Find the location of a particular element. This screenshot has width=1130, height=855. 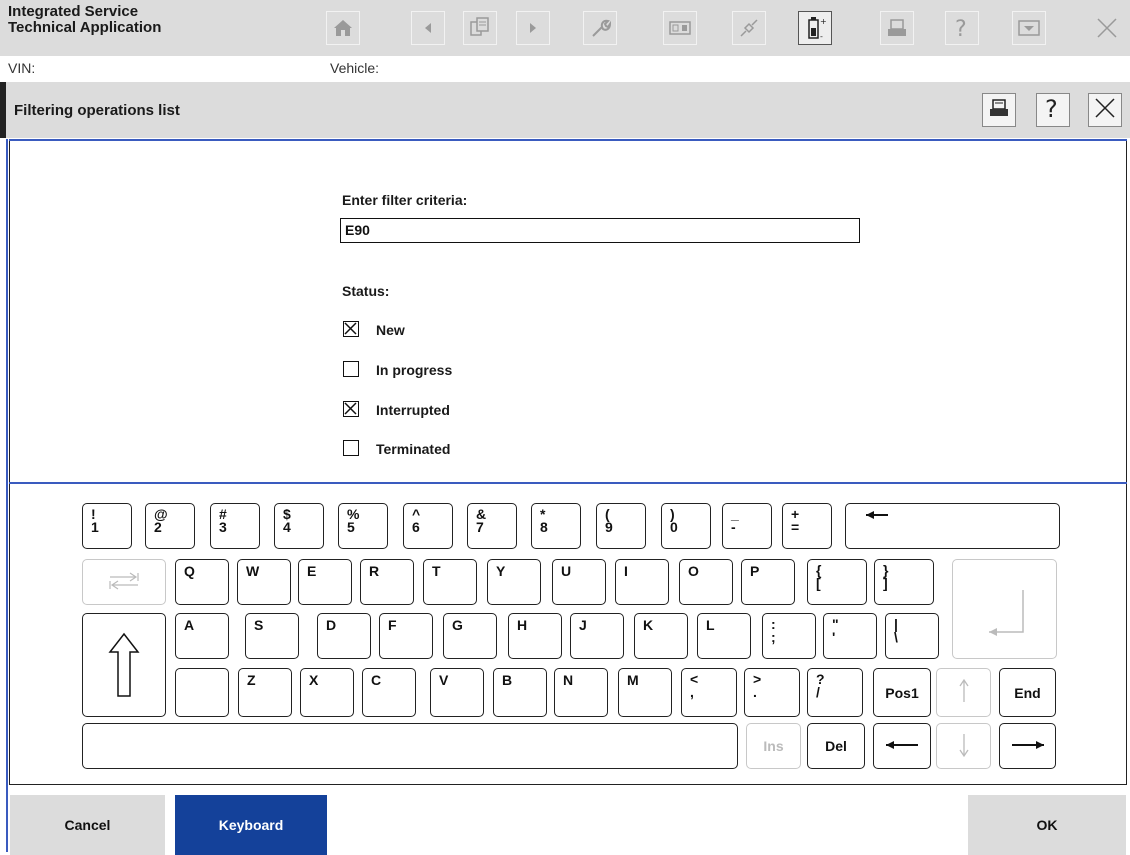

key-n: N is located at coordinates (581, 692).